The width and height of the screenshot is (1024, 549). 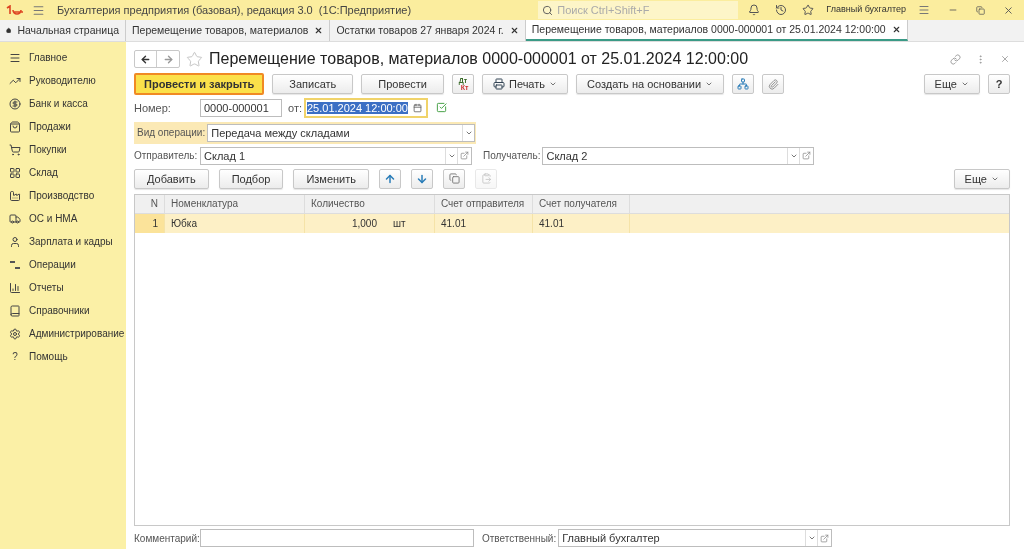 What do you see at coordinates (167, 538) in the screenshot?
I see `field-label: Комментарий:` at bounding box center [167, 538].